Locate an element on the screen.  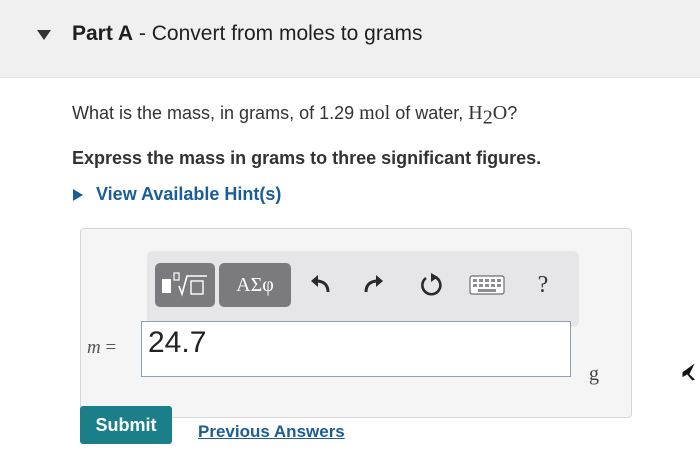
undo-icon is located at coordinates (320, 284).